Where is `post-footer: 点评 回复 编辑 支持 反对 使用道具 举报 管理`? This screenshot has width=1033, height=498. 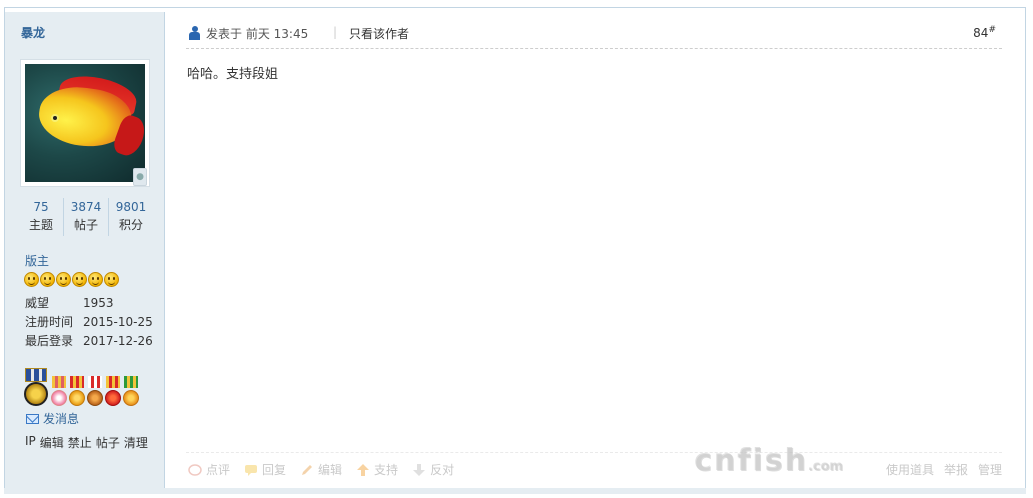
post-footer: 点评 回复 编辑 支持 反对 使用道具 举报 管理 is located at coordinates (594, 465).